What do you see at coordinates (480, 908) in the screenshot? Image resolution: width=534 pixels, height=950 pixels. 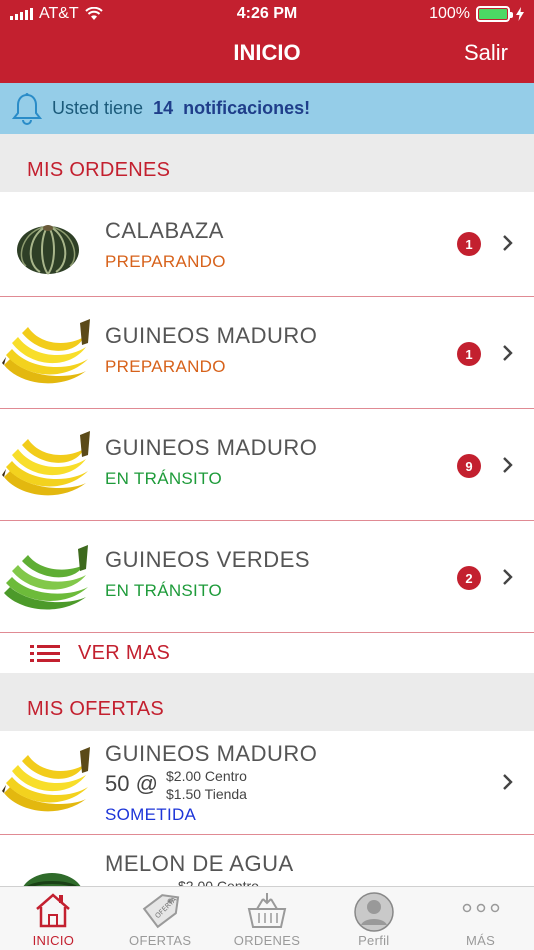 I see `more-icon` at bounding box center [480, 908].